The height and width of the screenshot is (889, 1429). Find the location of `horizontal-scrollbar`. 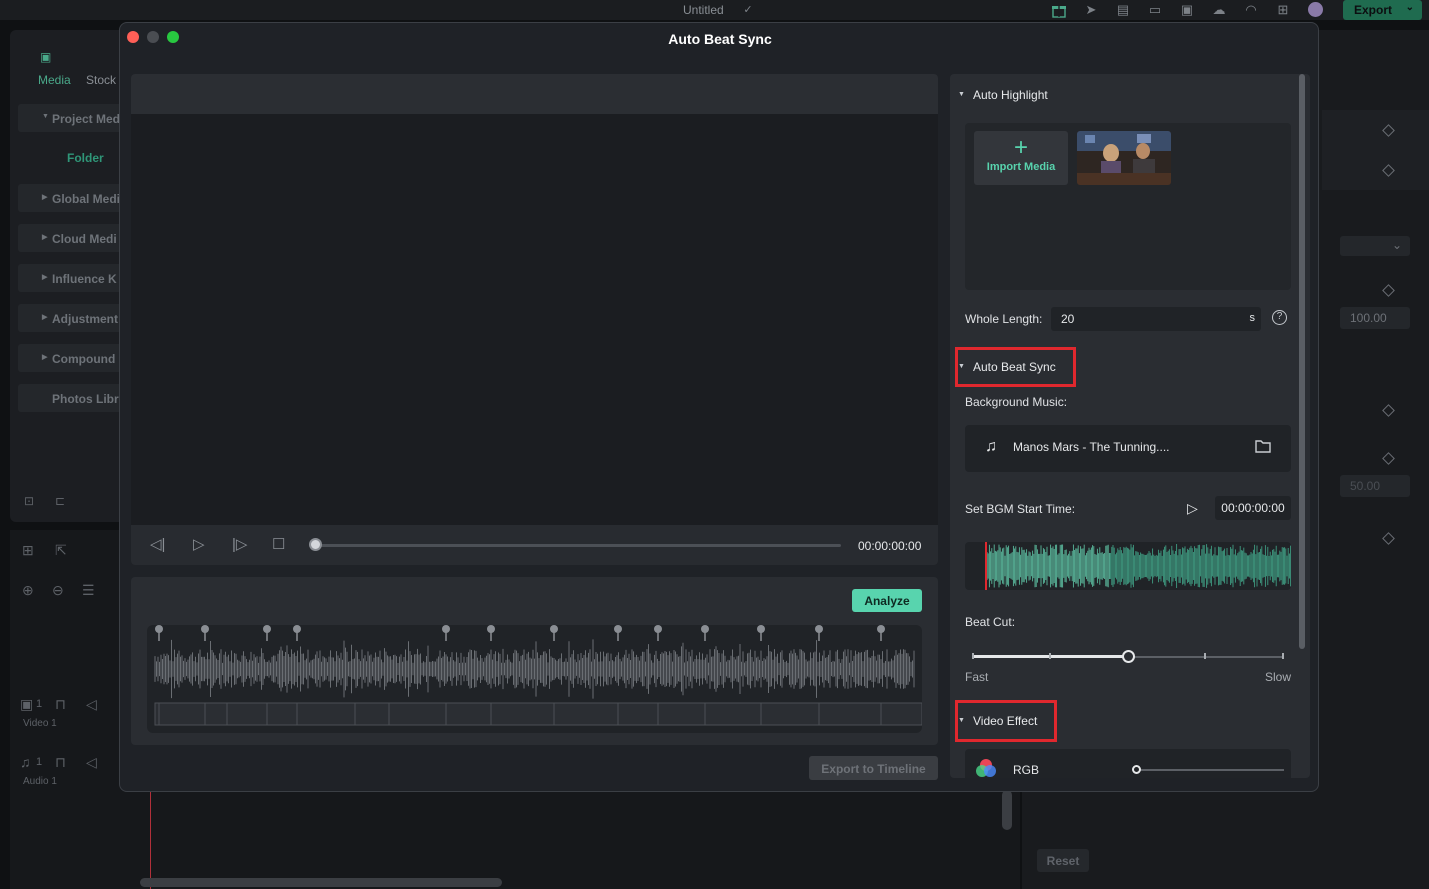

horizontal-scrollbar is located at coordinates (321, 882).